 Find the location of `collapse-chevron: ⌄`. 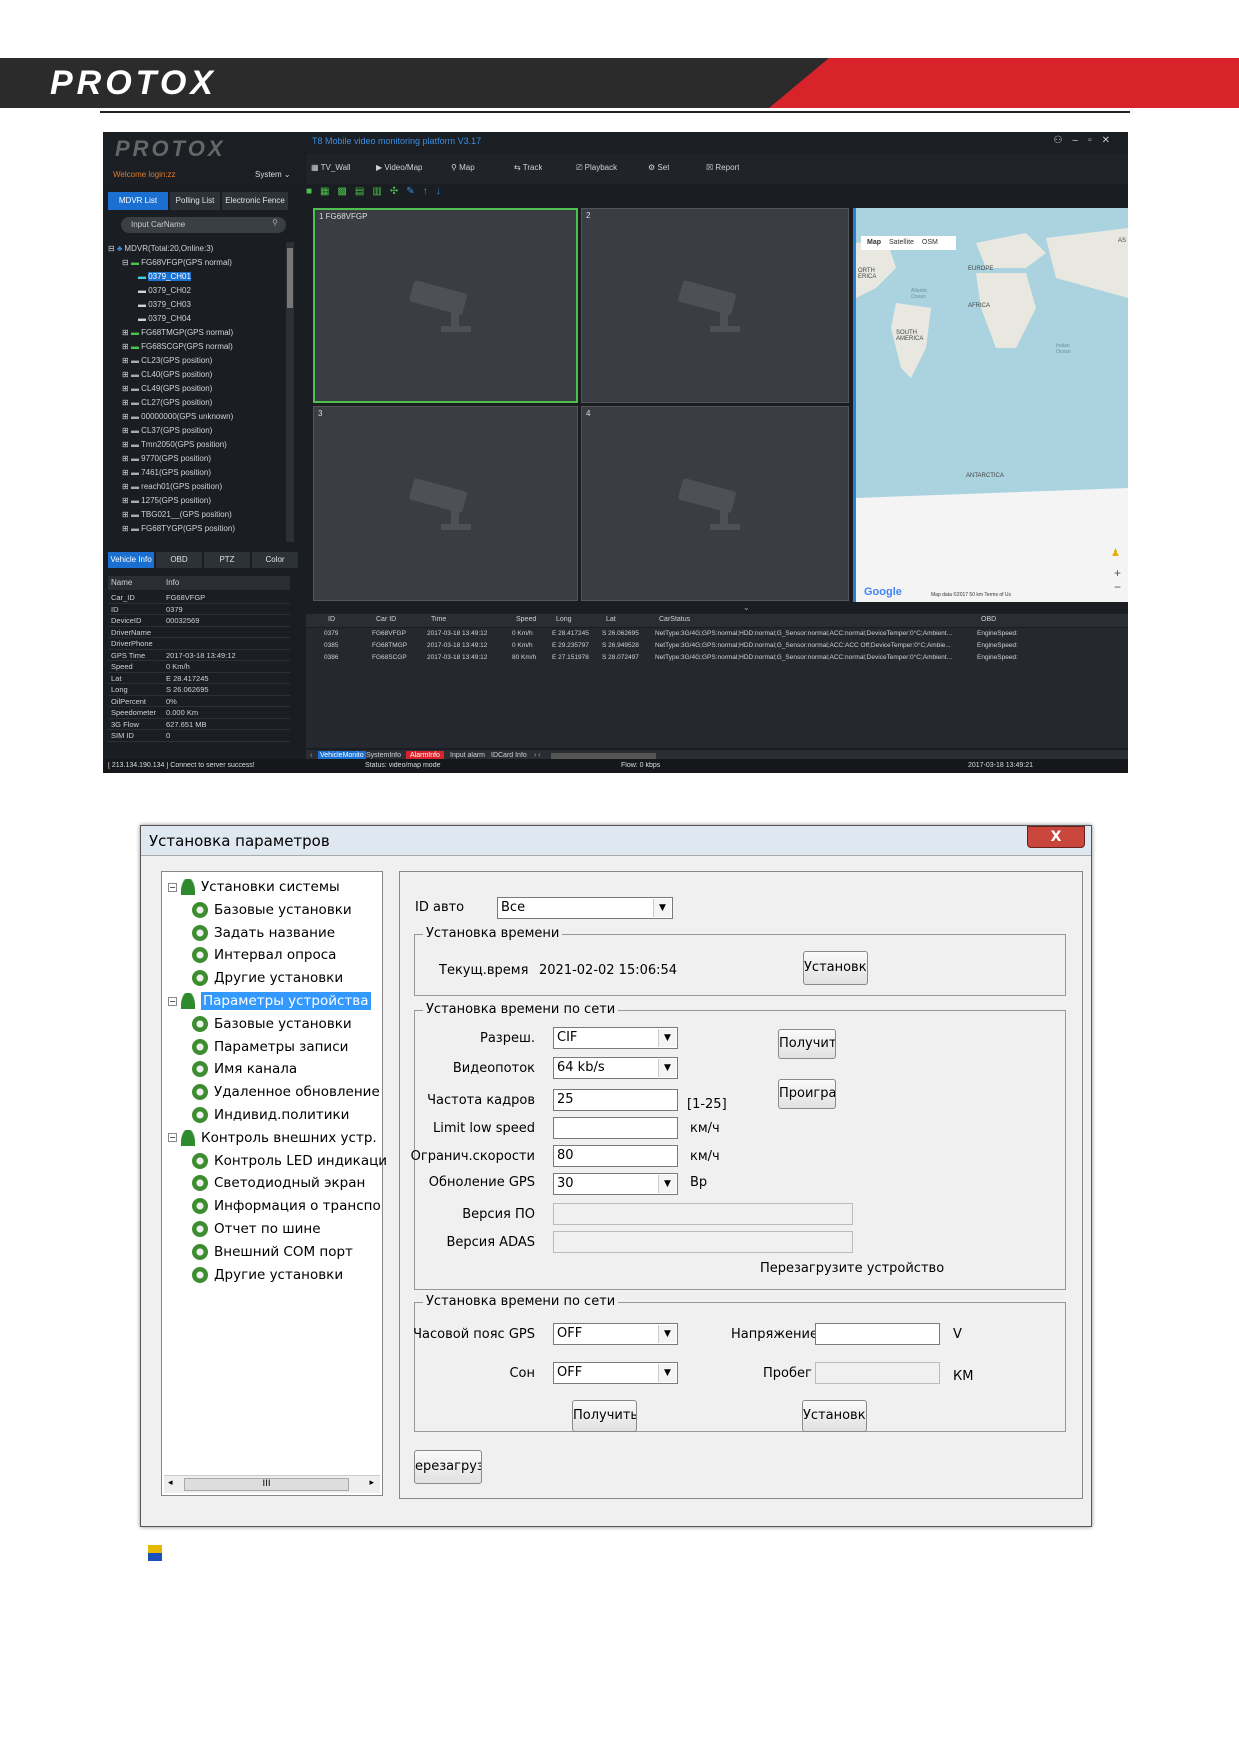

collapse-chevron: ⌄ is located at coordinates (746, 607).